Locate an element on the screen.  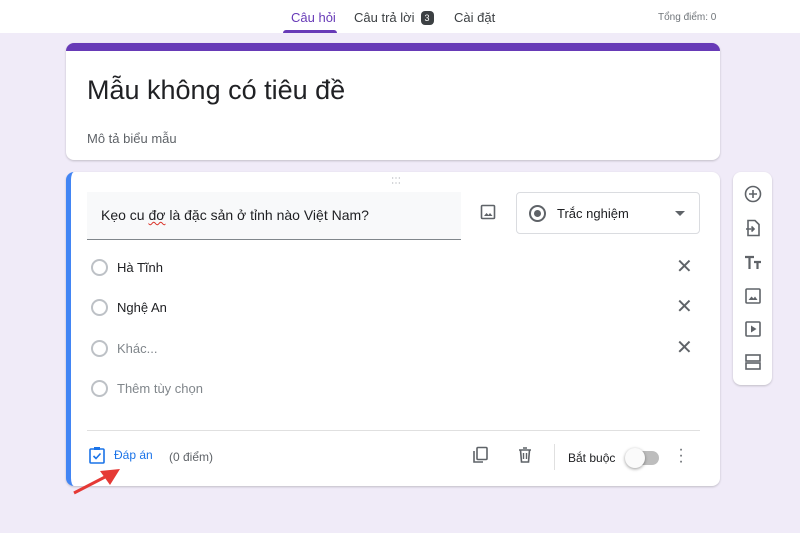
answer-key-button: Đáp án is located at coordinates (121, 455).